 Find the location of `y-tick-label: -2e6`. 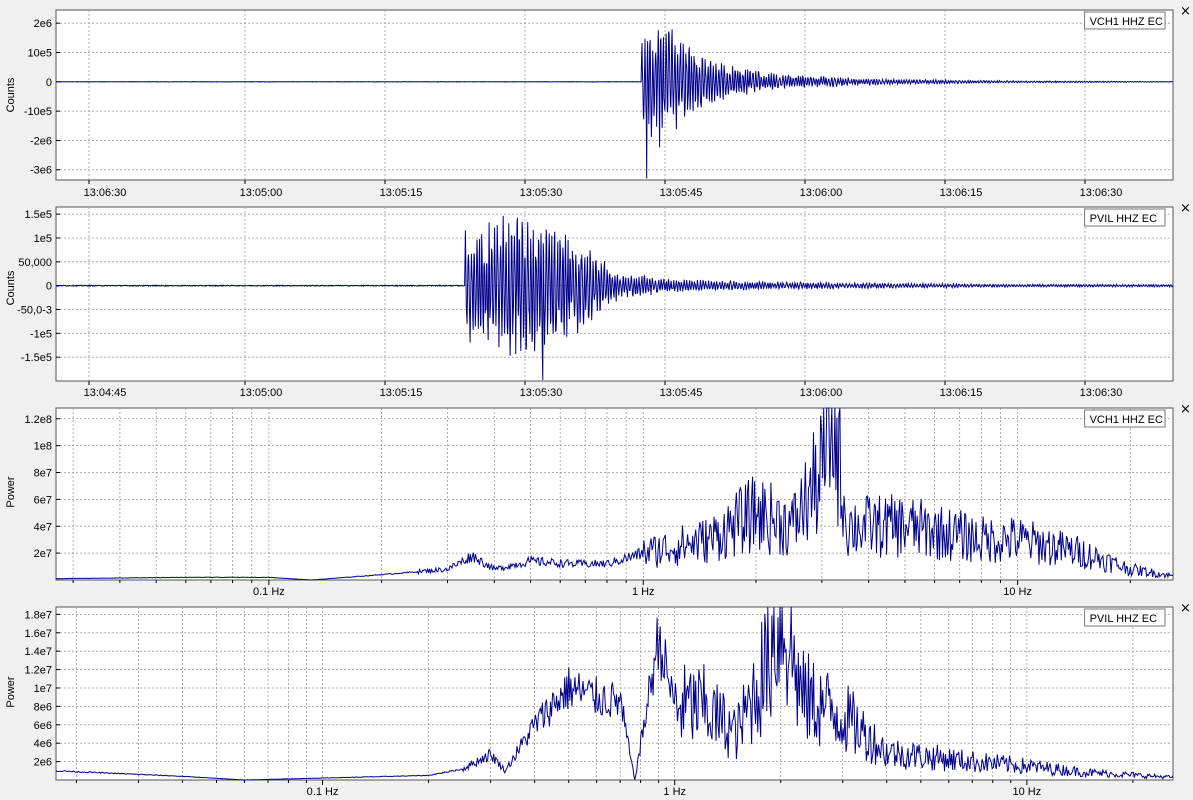

y-tick-label: -2e6 is located at coordinates (41, 141).